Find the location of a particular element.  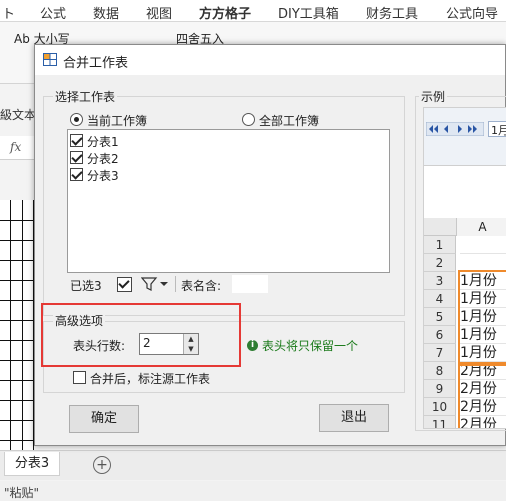

sheet-tab-bar is located at coordinates (253, 465).